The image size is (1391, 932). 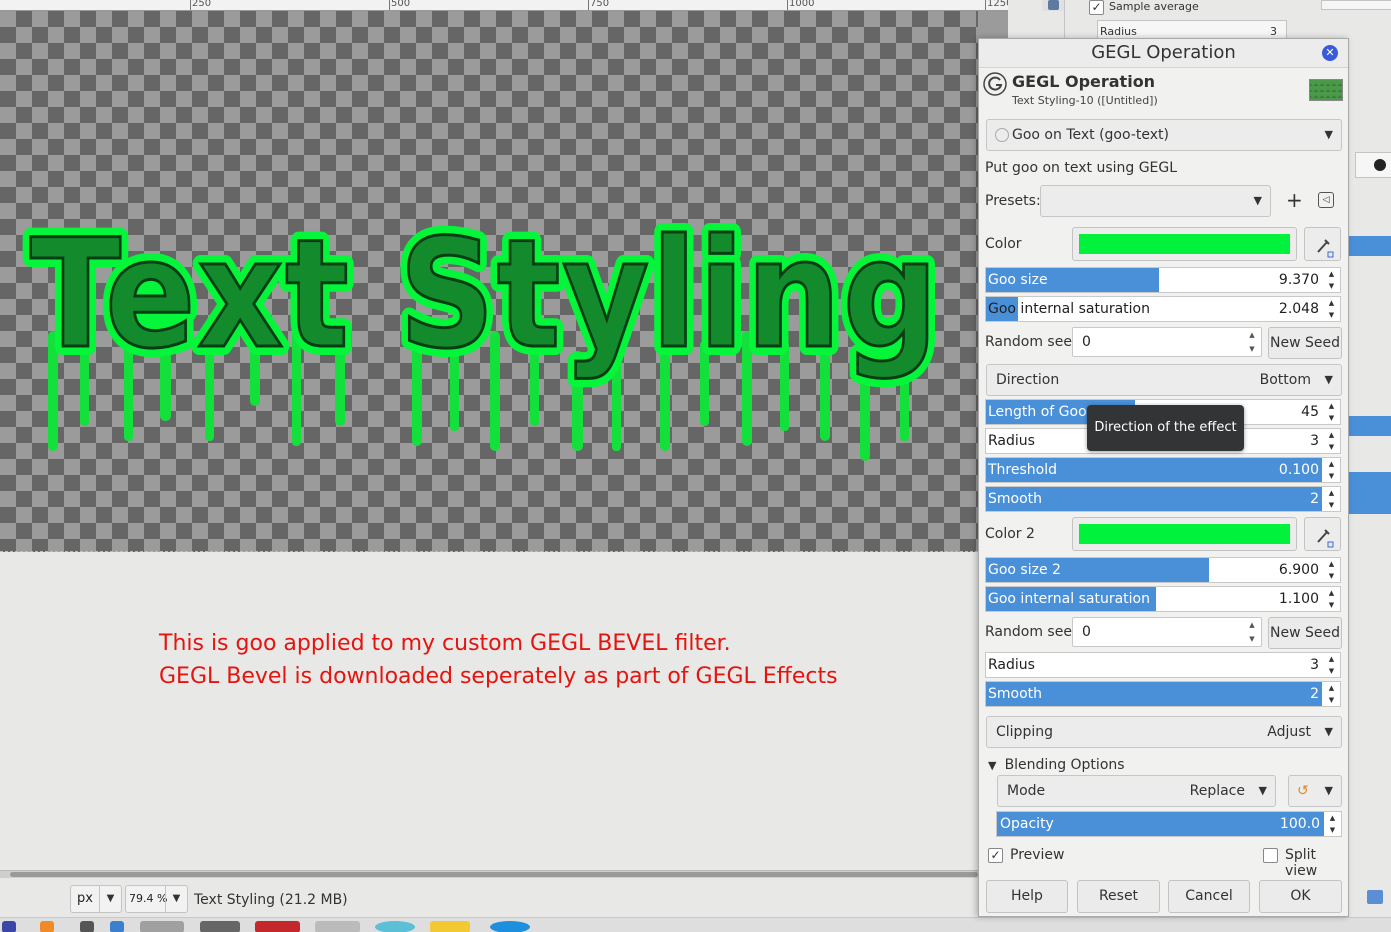 I want to click on goo-size-slider: Goo size 9.370 ▲ ▼, so click(x=1163, y=280).